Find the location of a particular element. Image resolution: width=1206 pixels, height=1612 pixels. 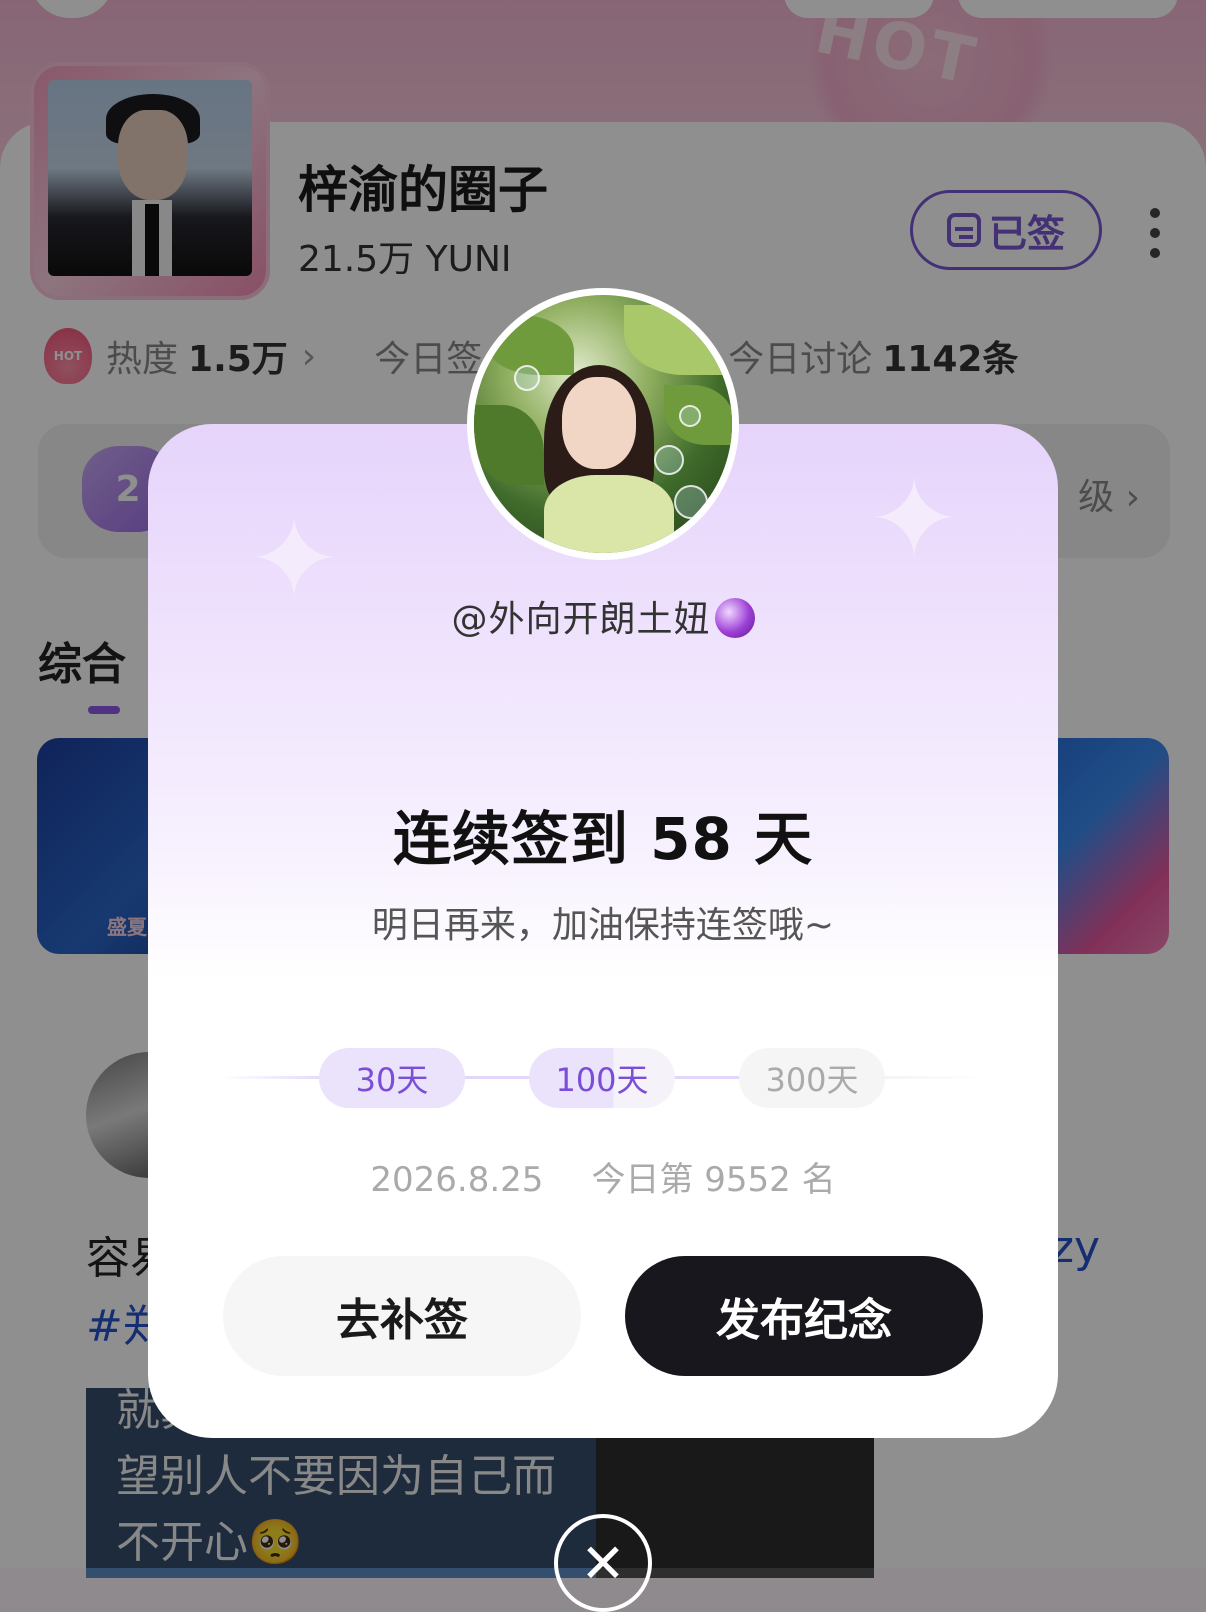

username: @外向开朗土妞 is located at coordinates (603, 616).